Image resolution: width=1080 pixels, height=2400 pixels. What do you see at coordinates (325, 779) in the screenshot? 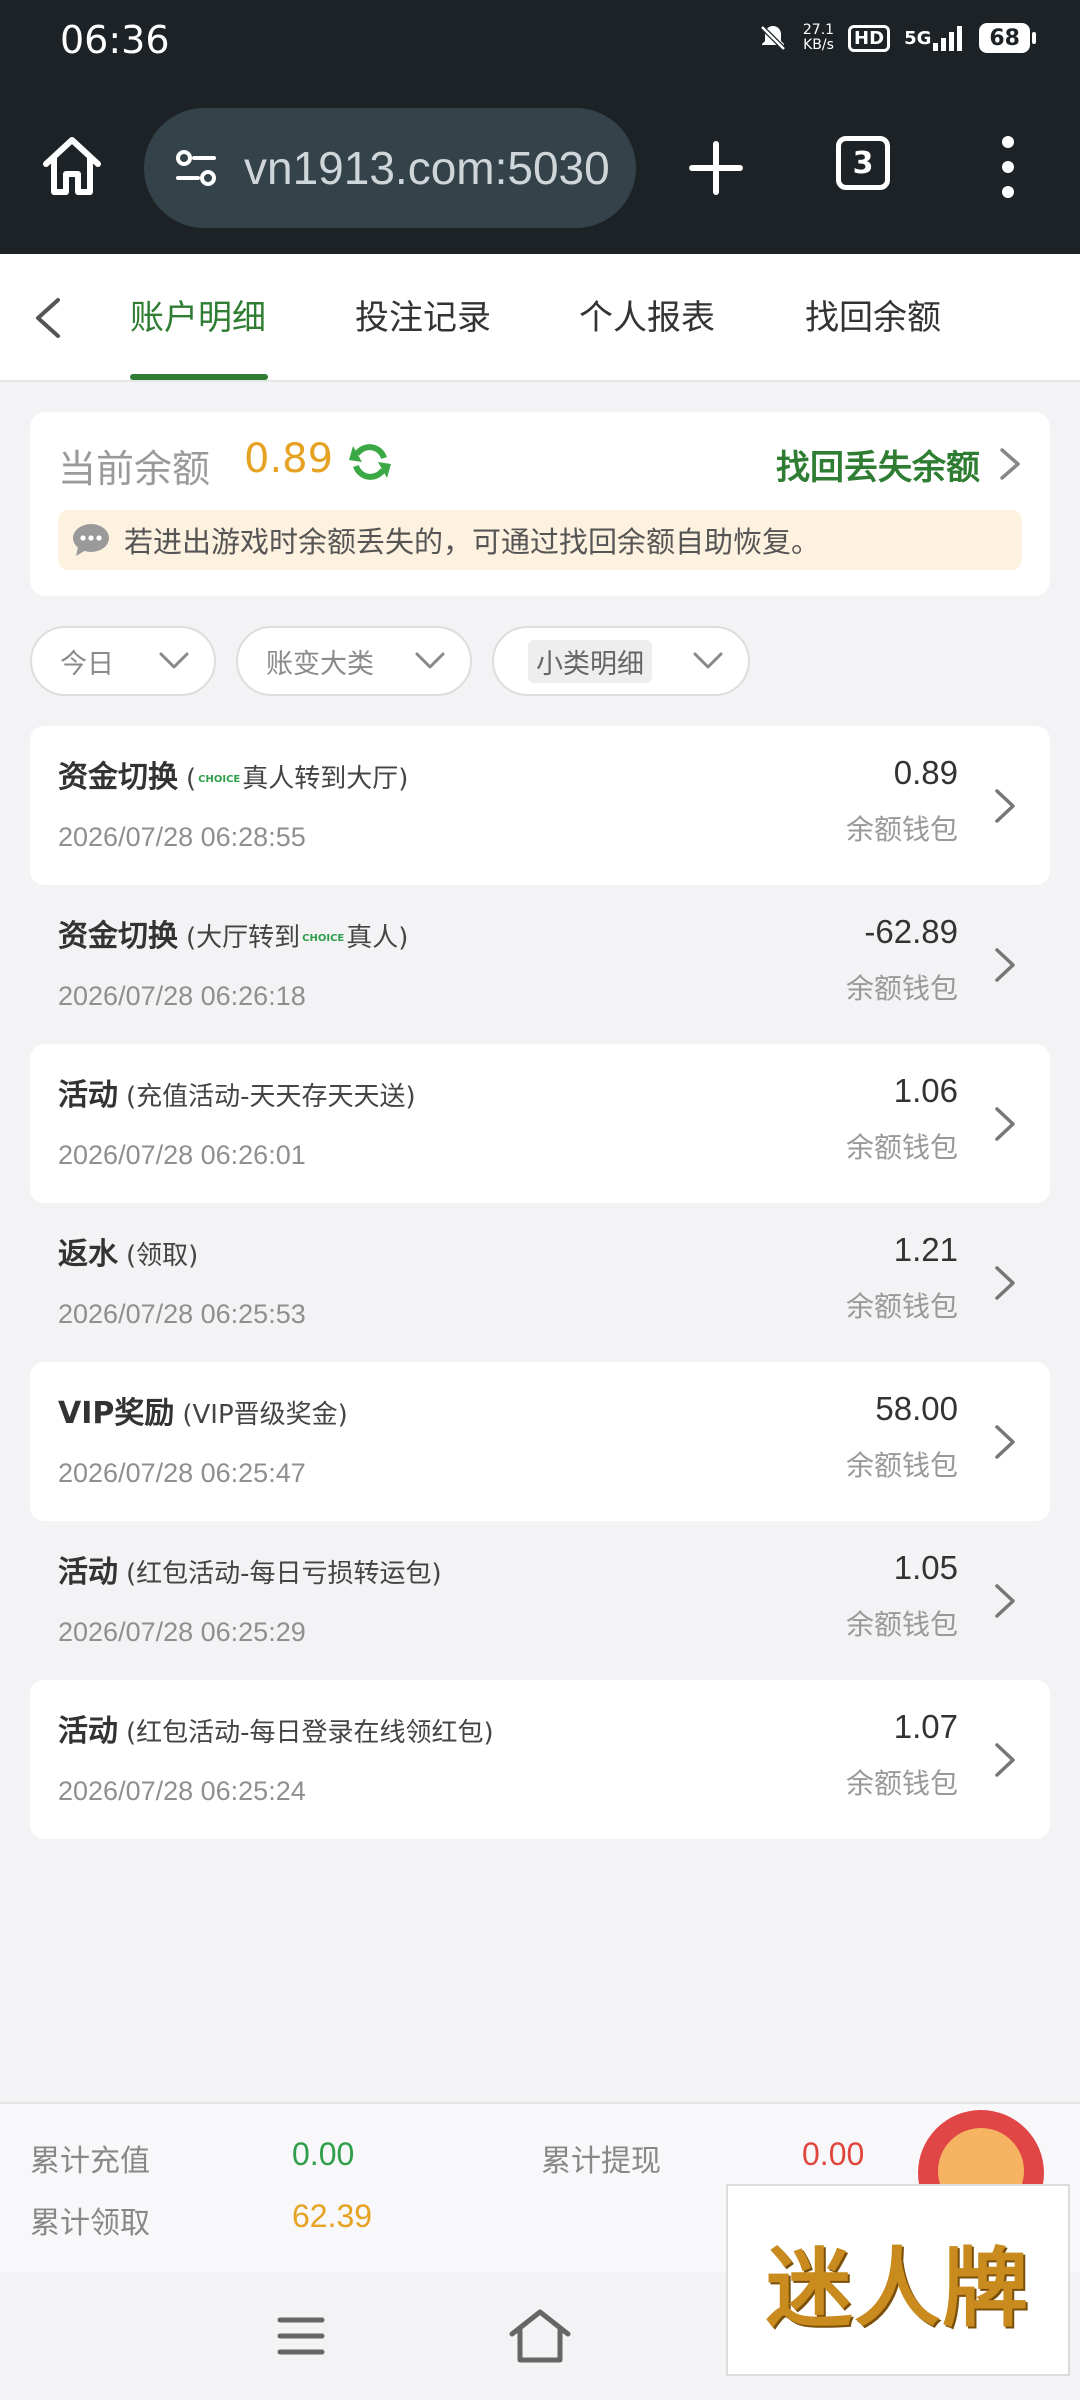
I see `transaction-detail-post: 真人转到大厅)` at bounding box center [325, 779].